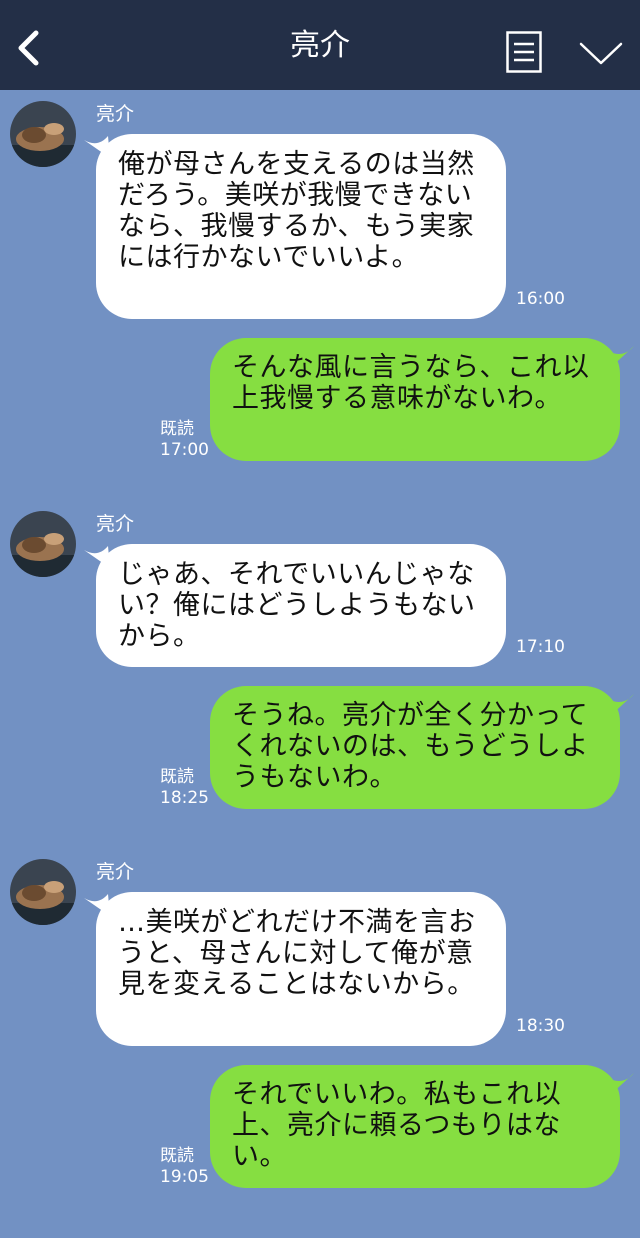  What do you see at coordinates (601, 53) in the screenshot?
I see `chevron-down-icon` at bounding box center [601, 53].